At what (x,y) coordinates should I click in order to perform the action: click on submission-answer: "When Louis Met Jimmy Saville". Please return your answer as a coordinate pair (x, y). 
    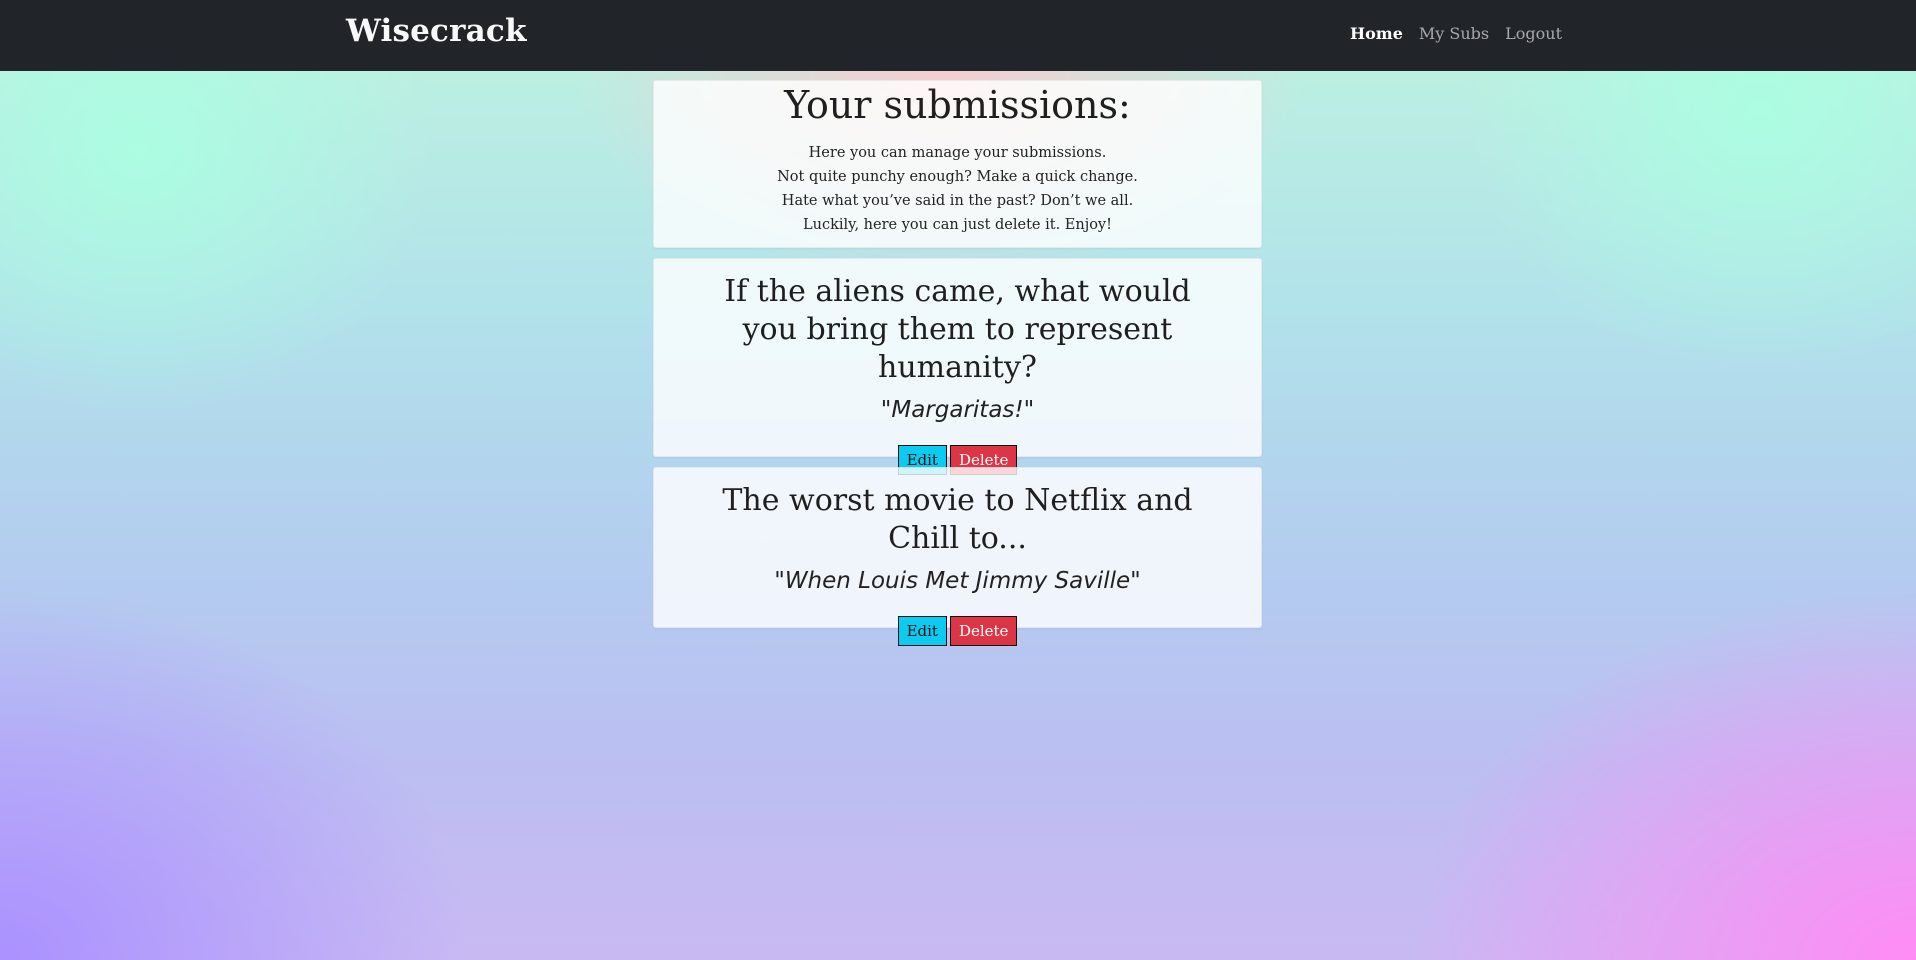
    Looking at the image, I should click on (957, 581).